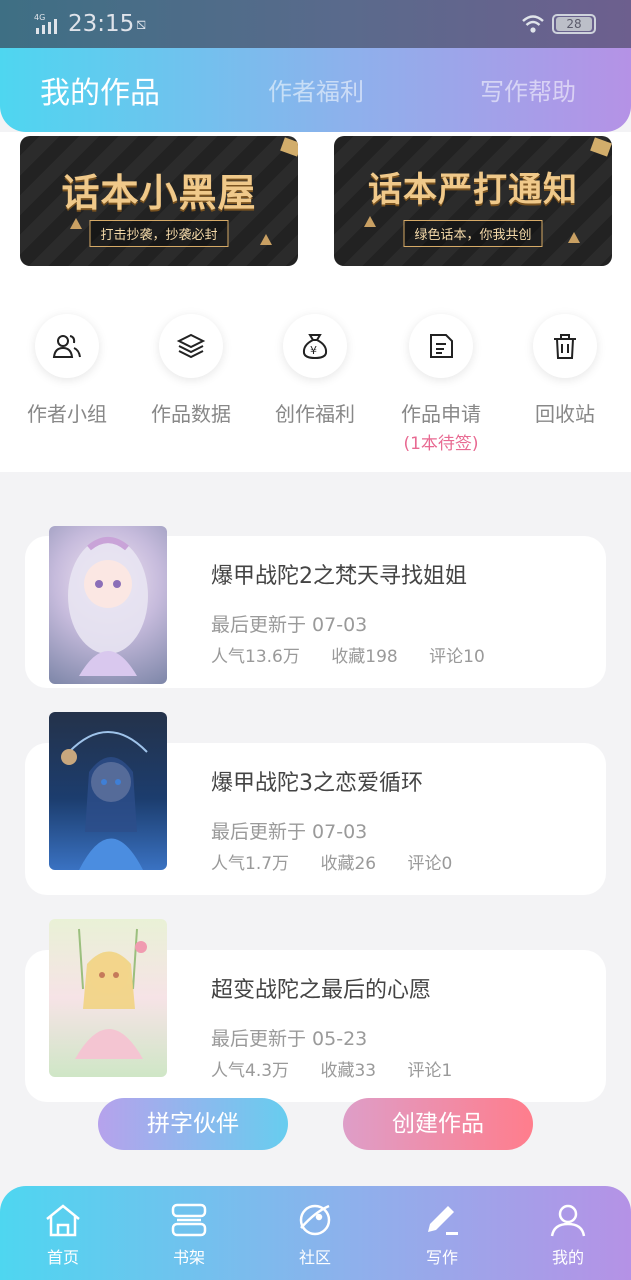  Describe the element at coordinates (141, 23) in the screenshot. I see `nfc-icon: ⧅` at that location.